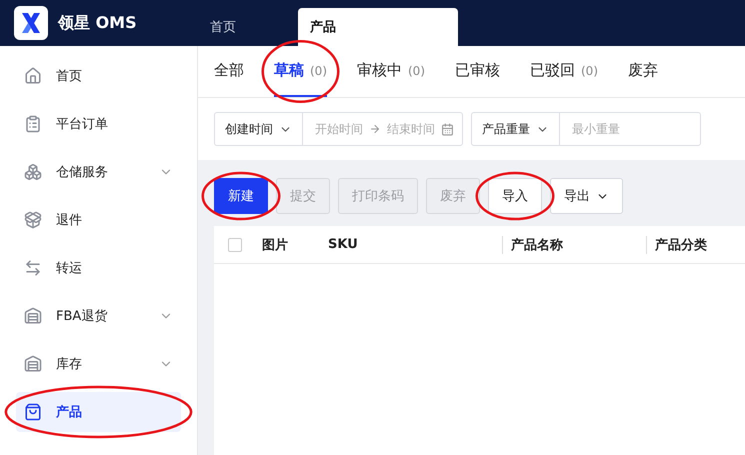 Image resolution: width=745 pixels, height=455 pixels. What do you see at coordinates (98, 412) in the screenshot?
I see `sidebar-item: 产品` at bounding box center [98, 412].